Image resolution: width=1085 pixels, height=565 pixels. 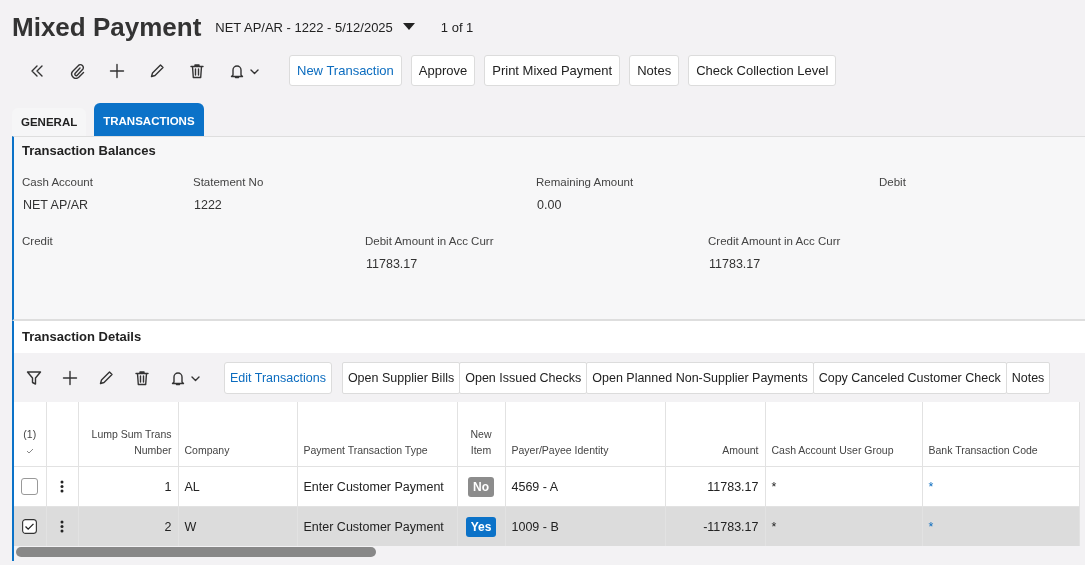 What do you see at coordinates (107, 27) in the screenshot?
I see `page-title: Mixed Payment` at bounding box center [107, 27].